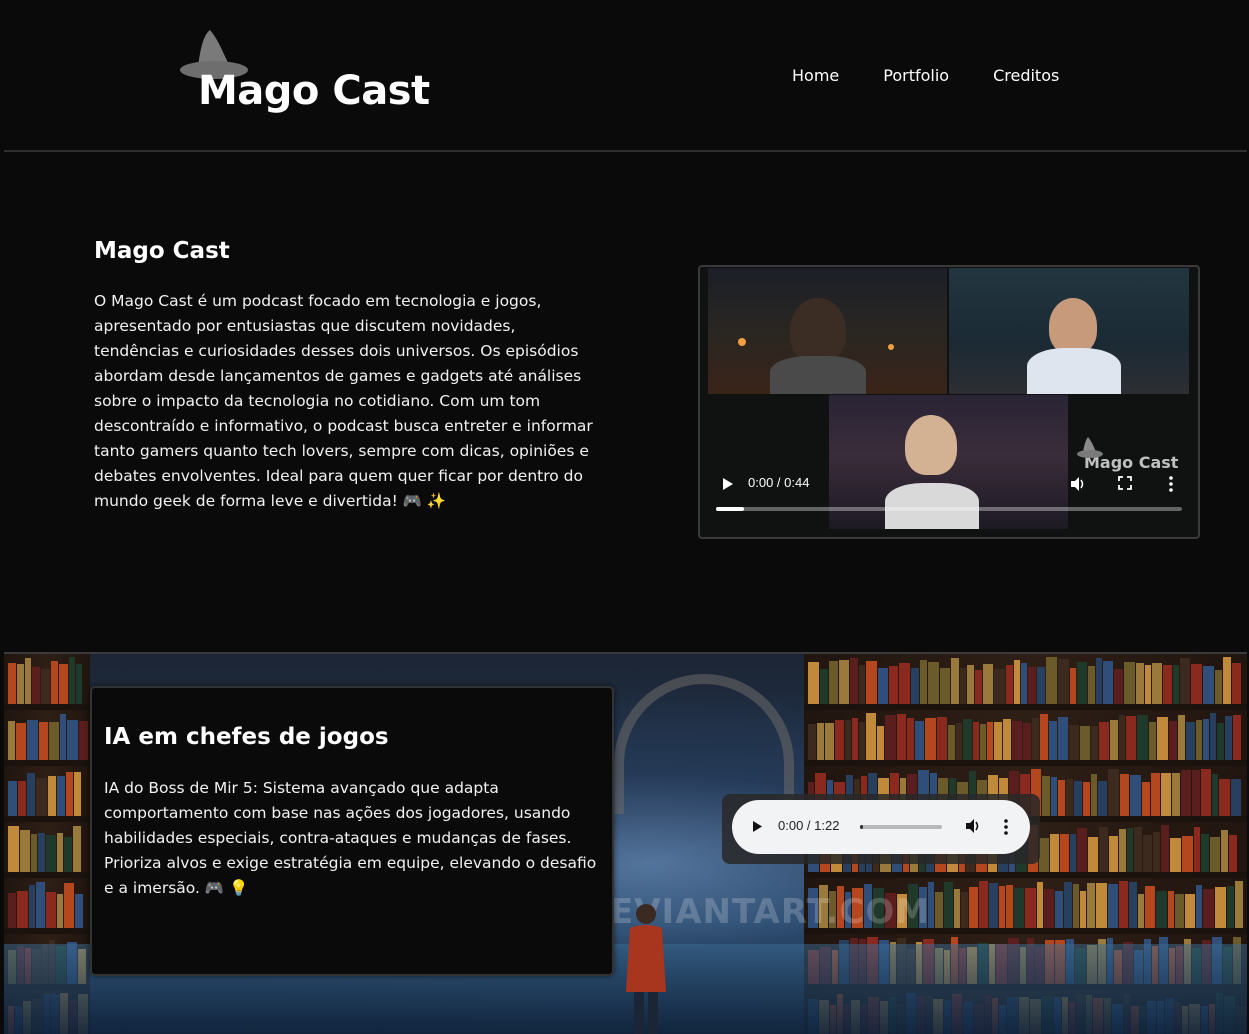 The height and width of the screenshot is (1034, 1249). Describe the element at coordinates (1125, 483) in the screenshot. I see `fullscreen-icon` at that location.